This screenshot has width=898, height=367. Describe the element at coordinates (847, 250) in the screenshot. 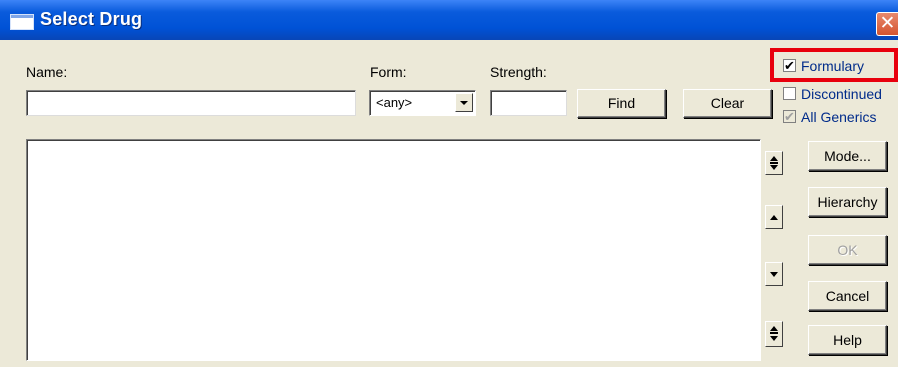

I see `ok-button: OK` at that location.